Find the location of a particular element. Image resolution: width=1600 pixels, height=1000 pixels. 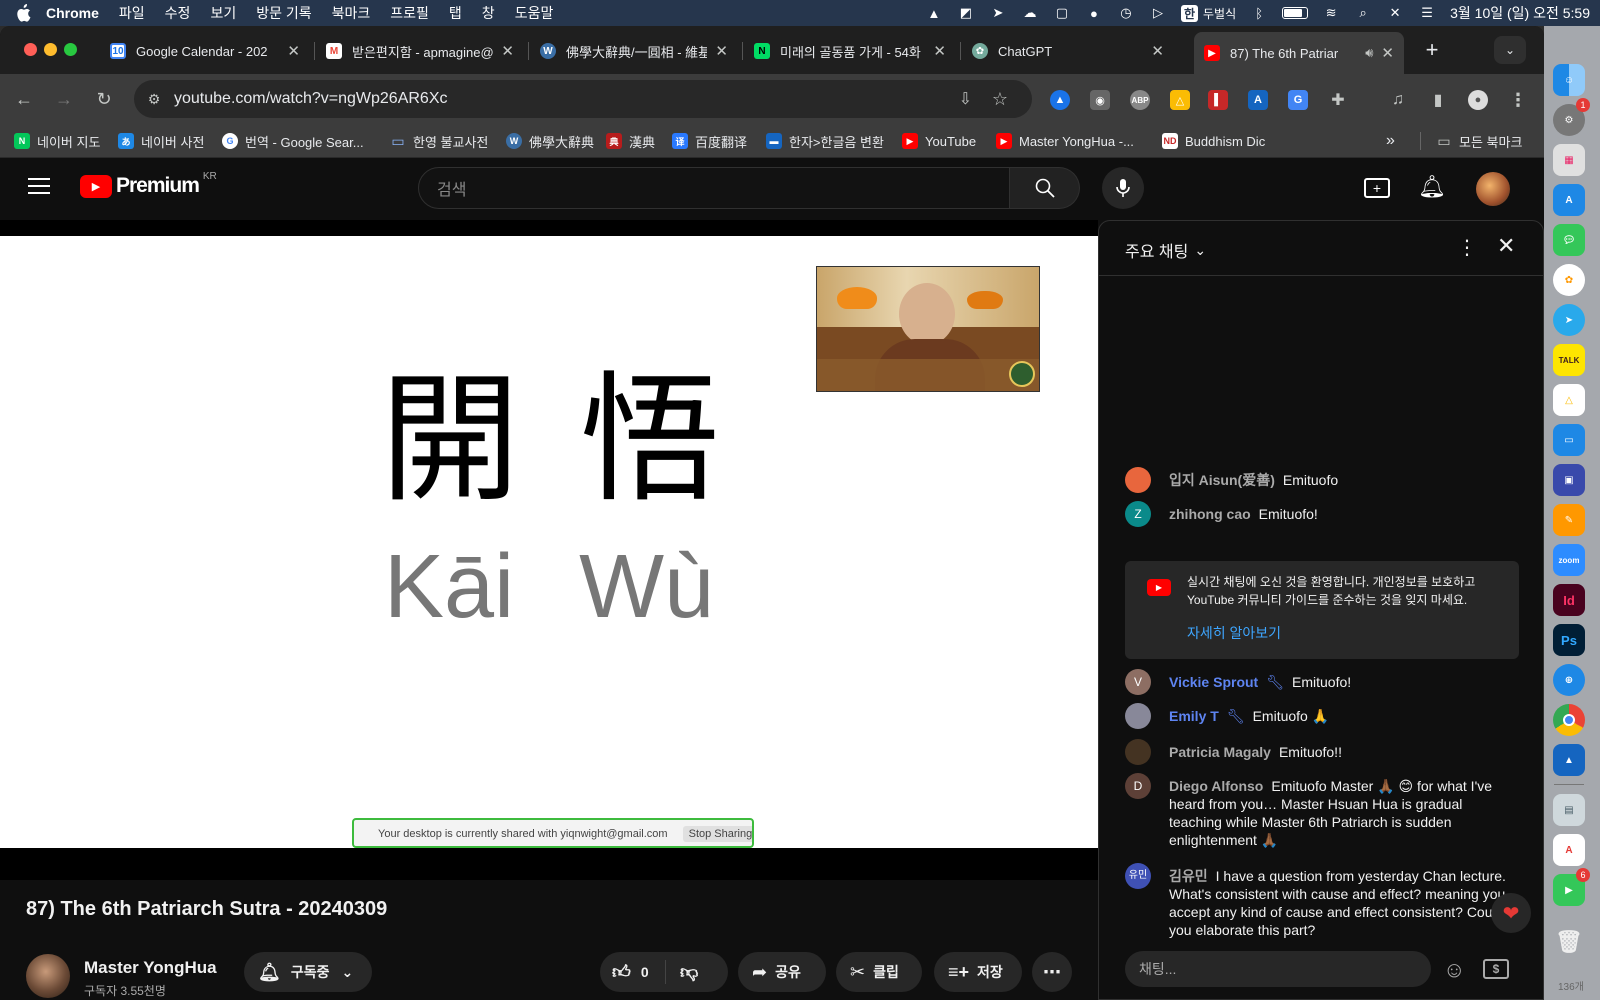

youtube-premium-logo: ▶ Premium KR is located at coordinates (148, 184).